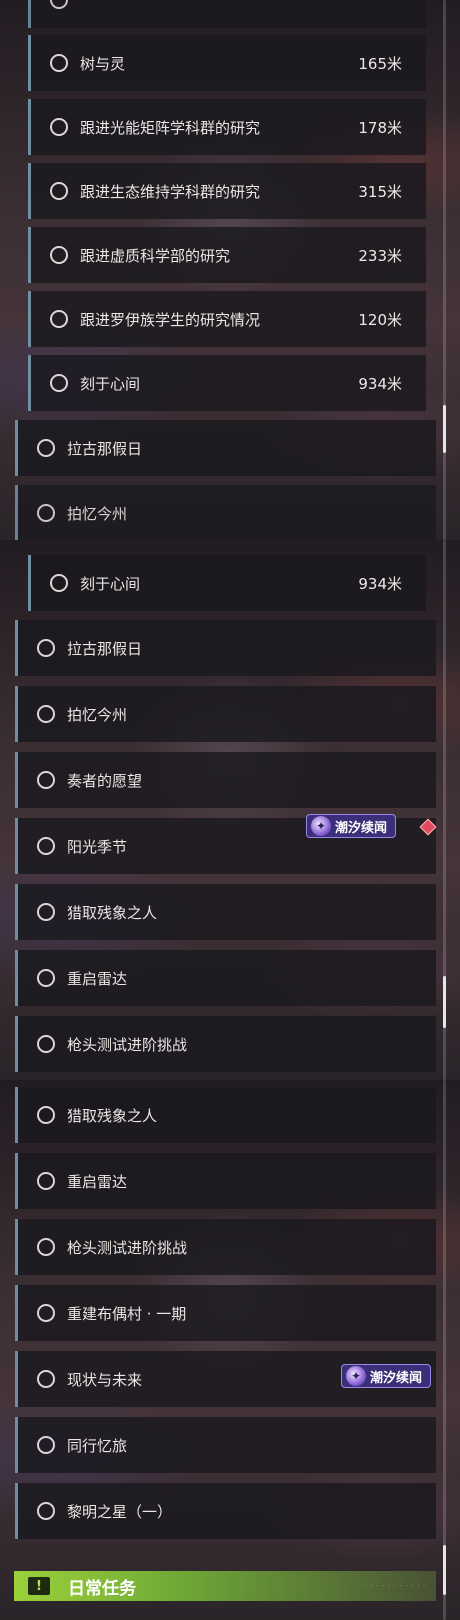  I want to click on quest-distance: 165米, so click(380, 63).